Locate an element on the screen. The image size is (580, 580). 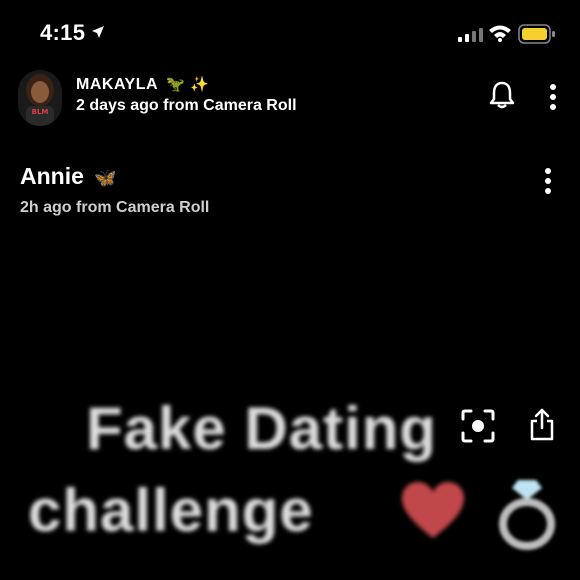
post-subtitle: 2 days ago from Camera Roll is located at coordinates (186, 105).